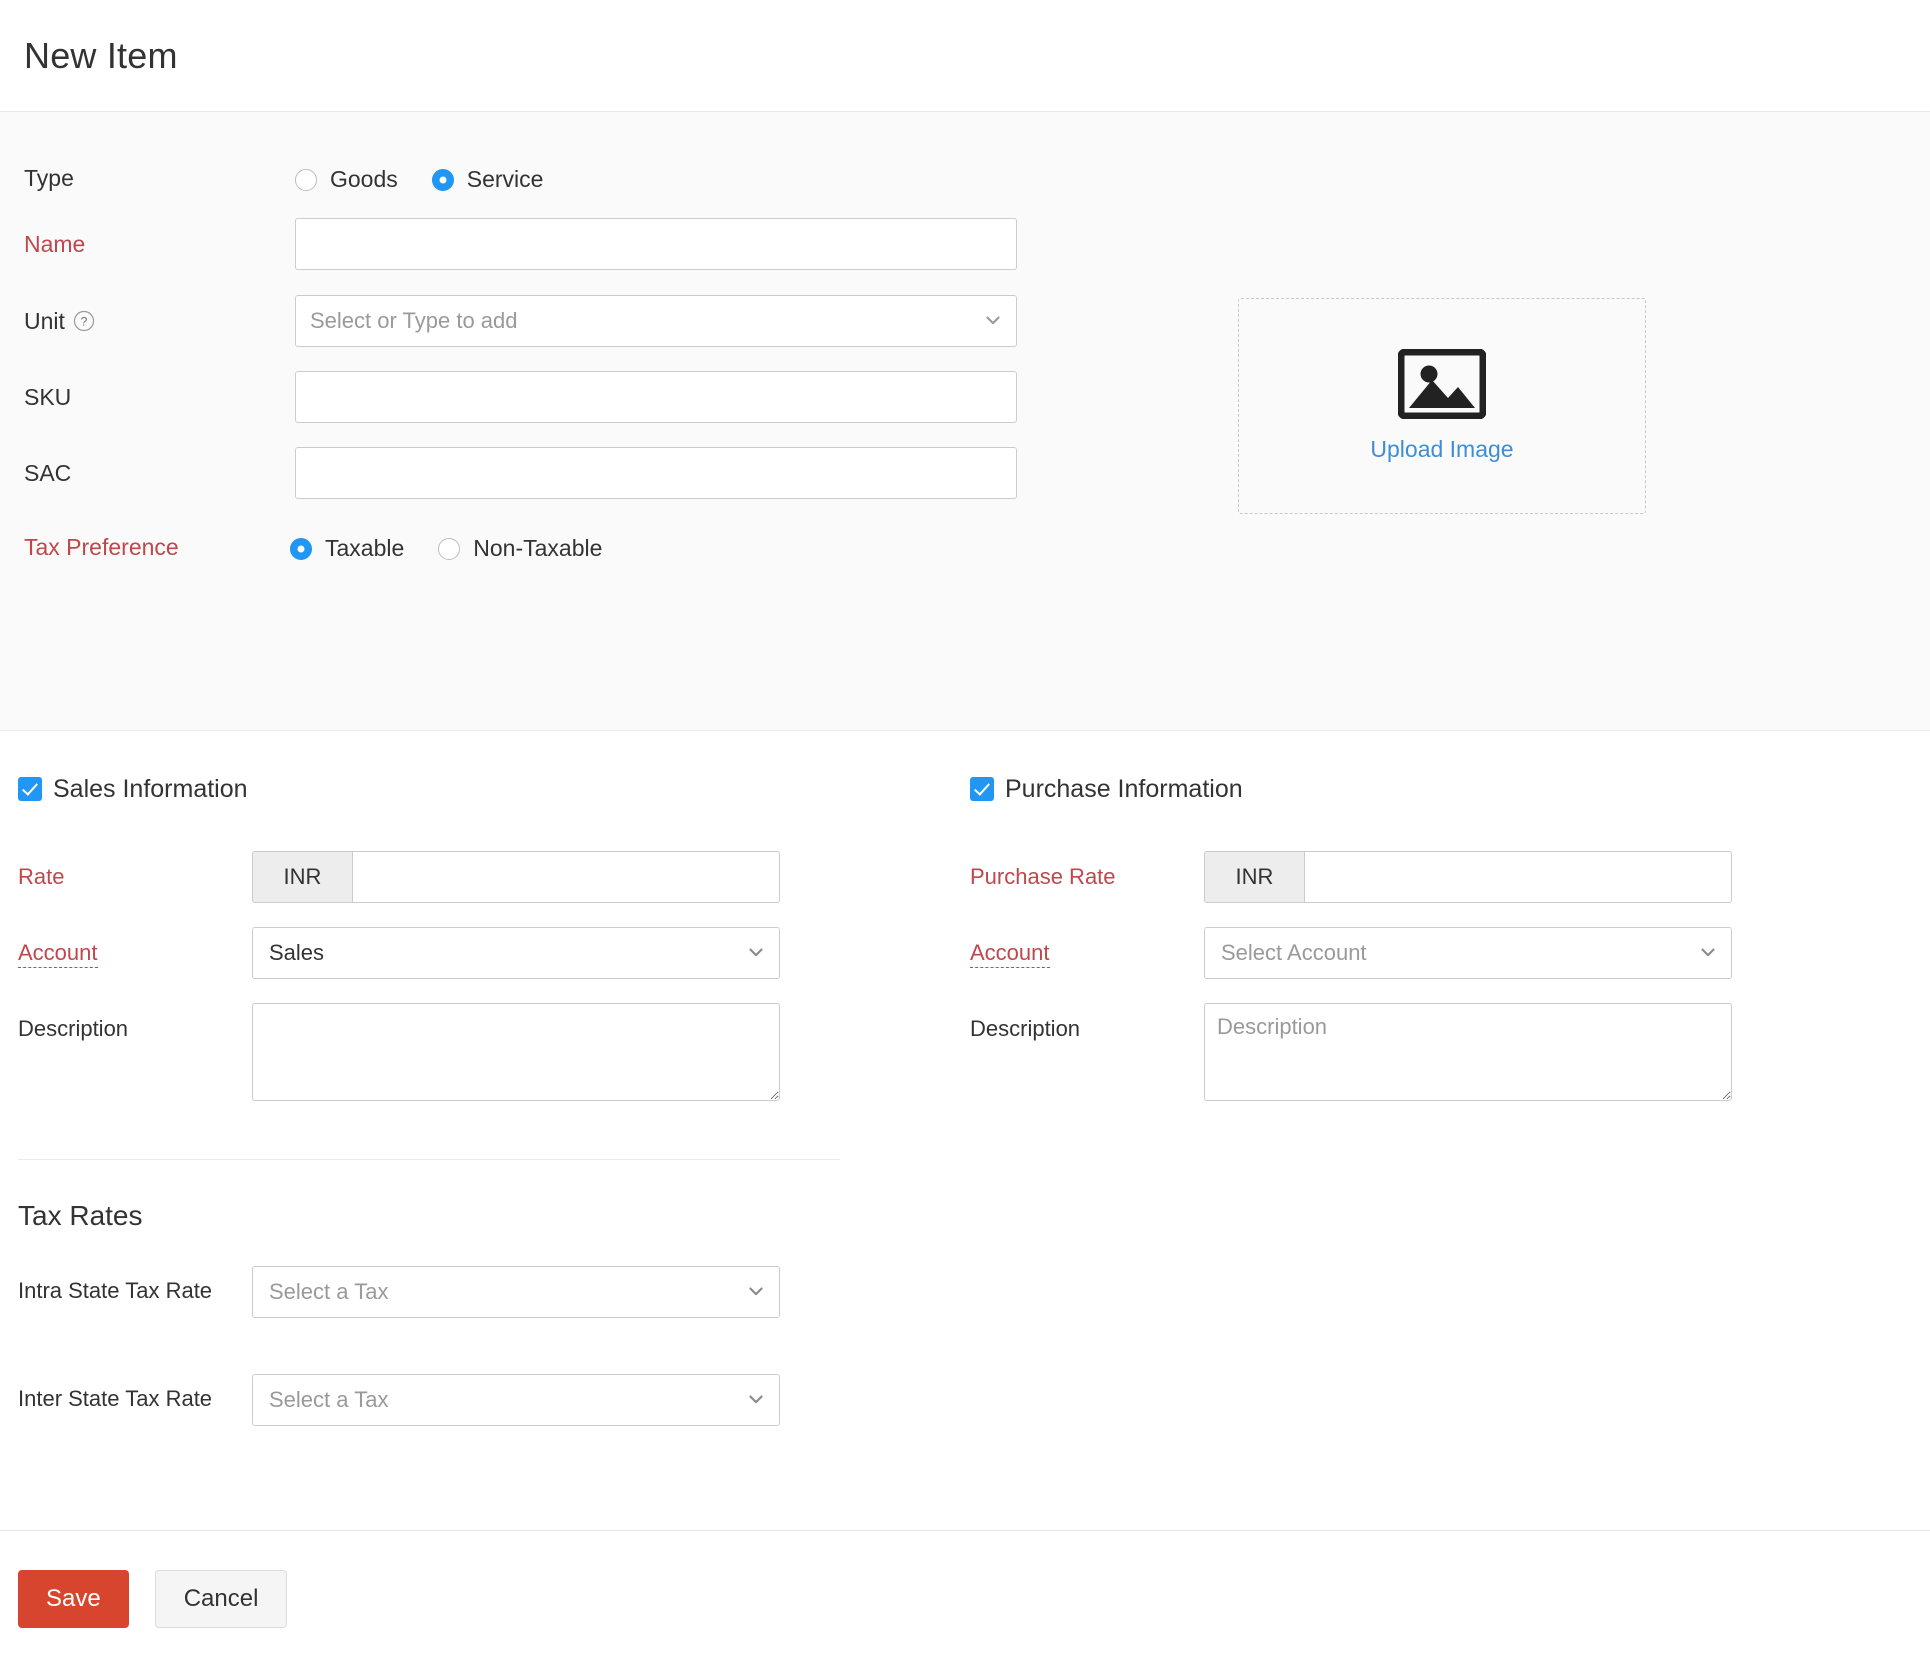  I want to click on sales-account-select: Sales, so click(516, 953).